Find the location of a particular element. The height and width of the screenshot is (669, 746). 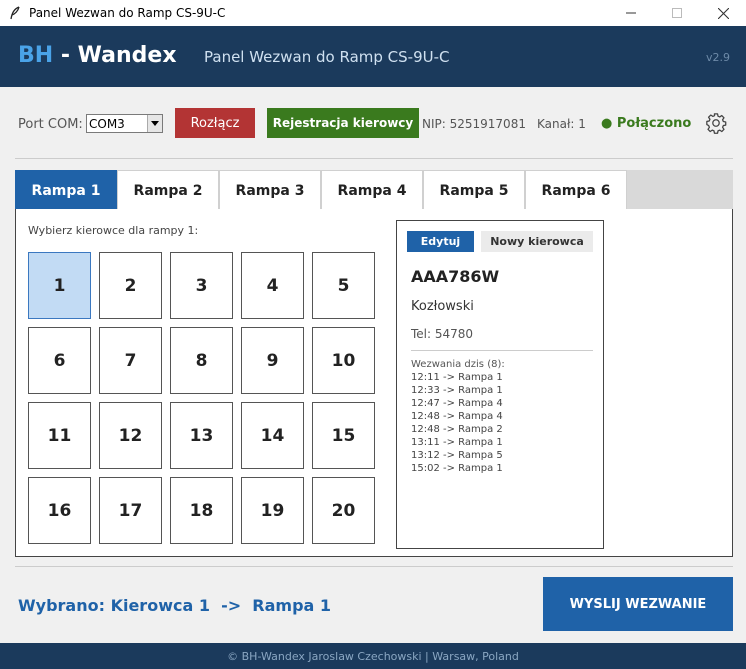

driver-button-20: 20 is located at coordinates (343, 510).